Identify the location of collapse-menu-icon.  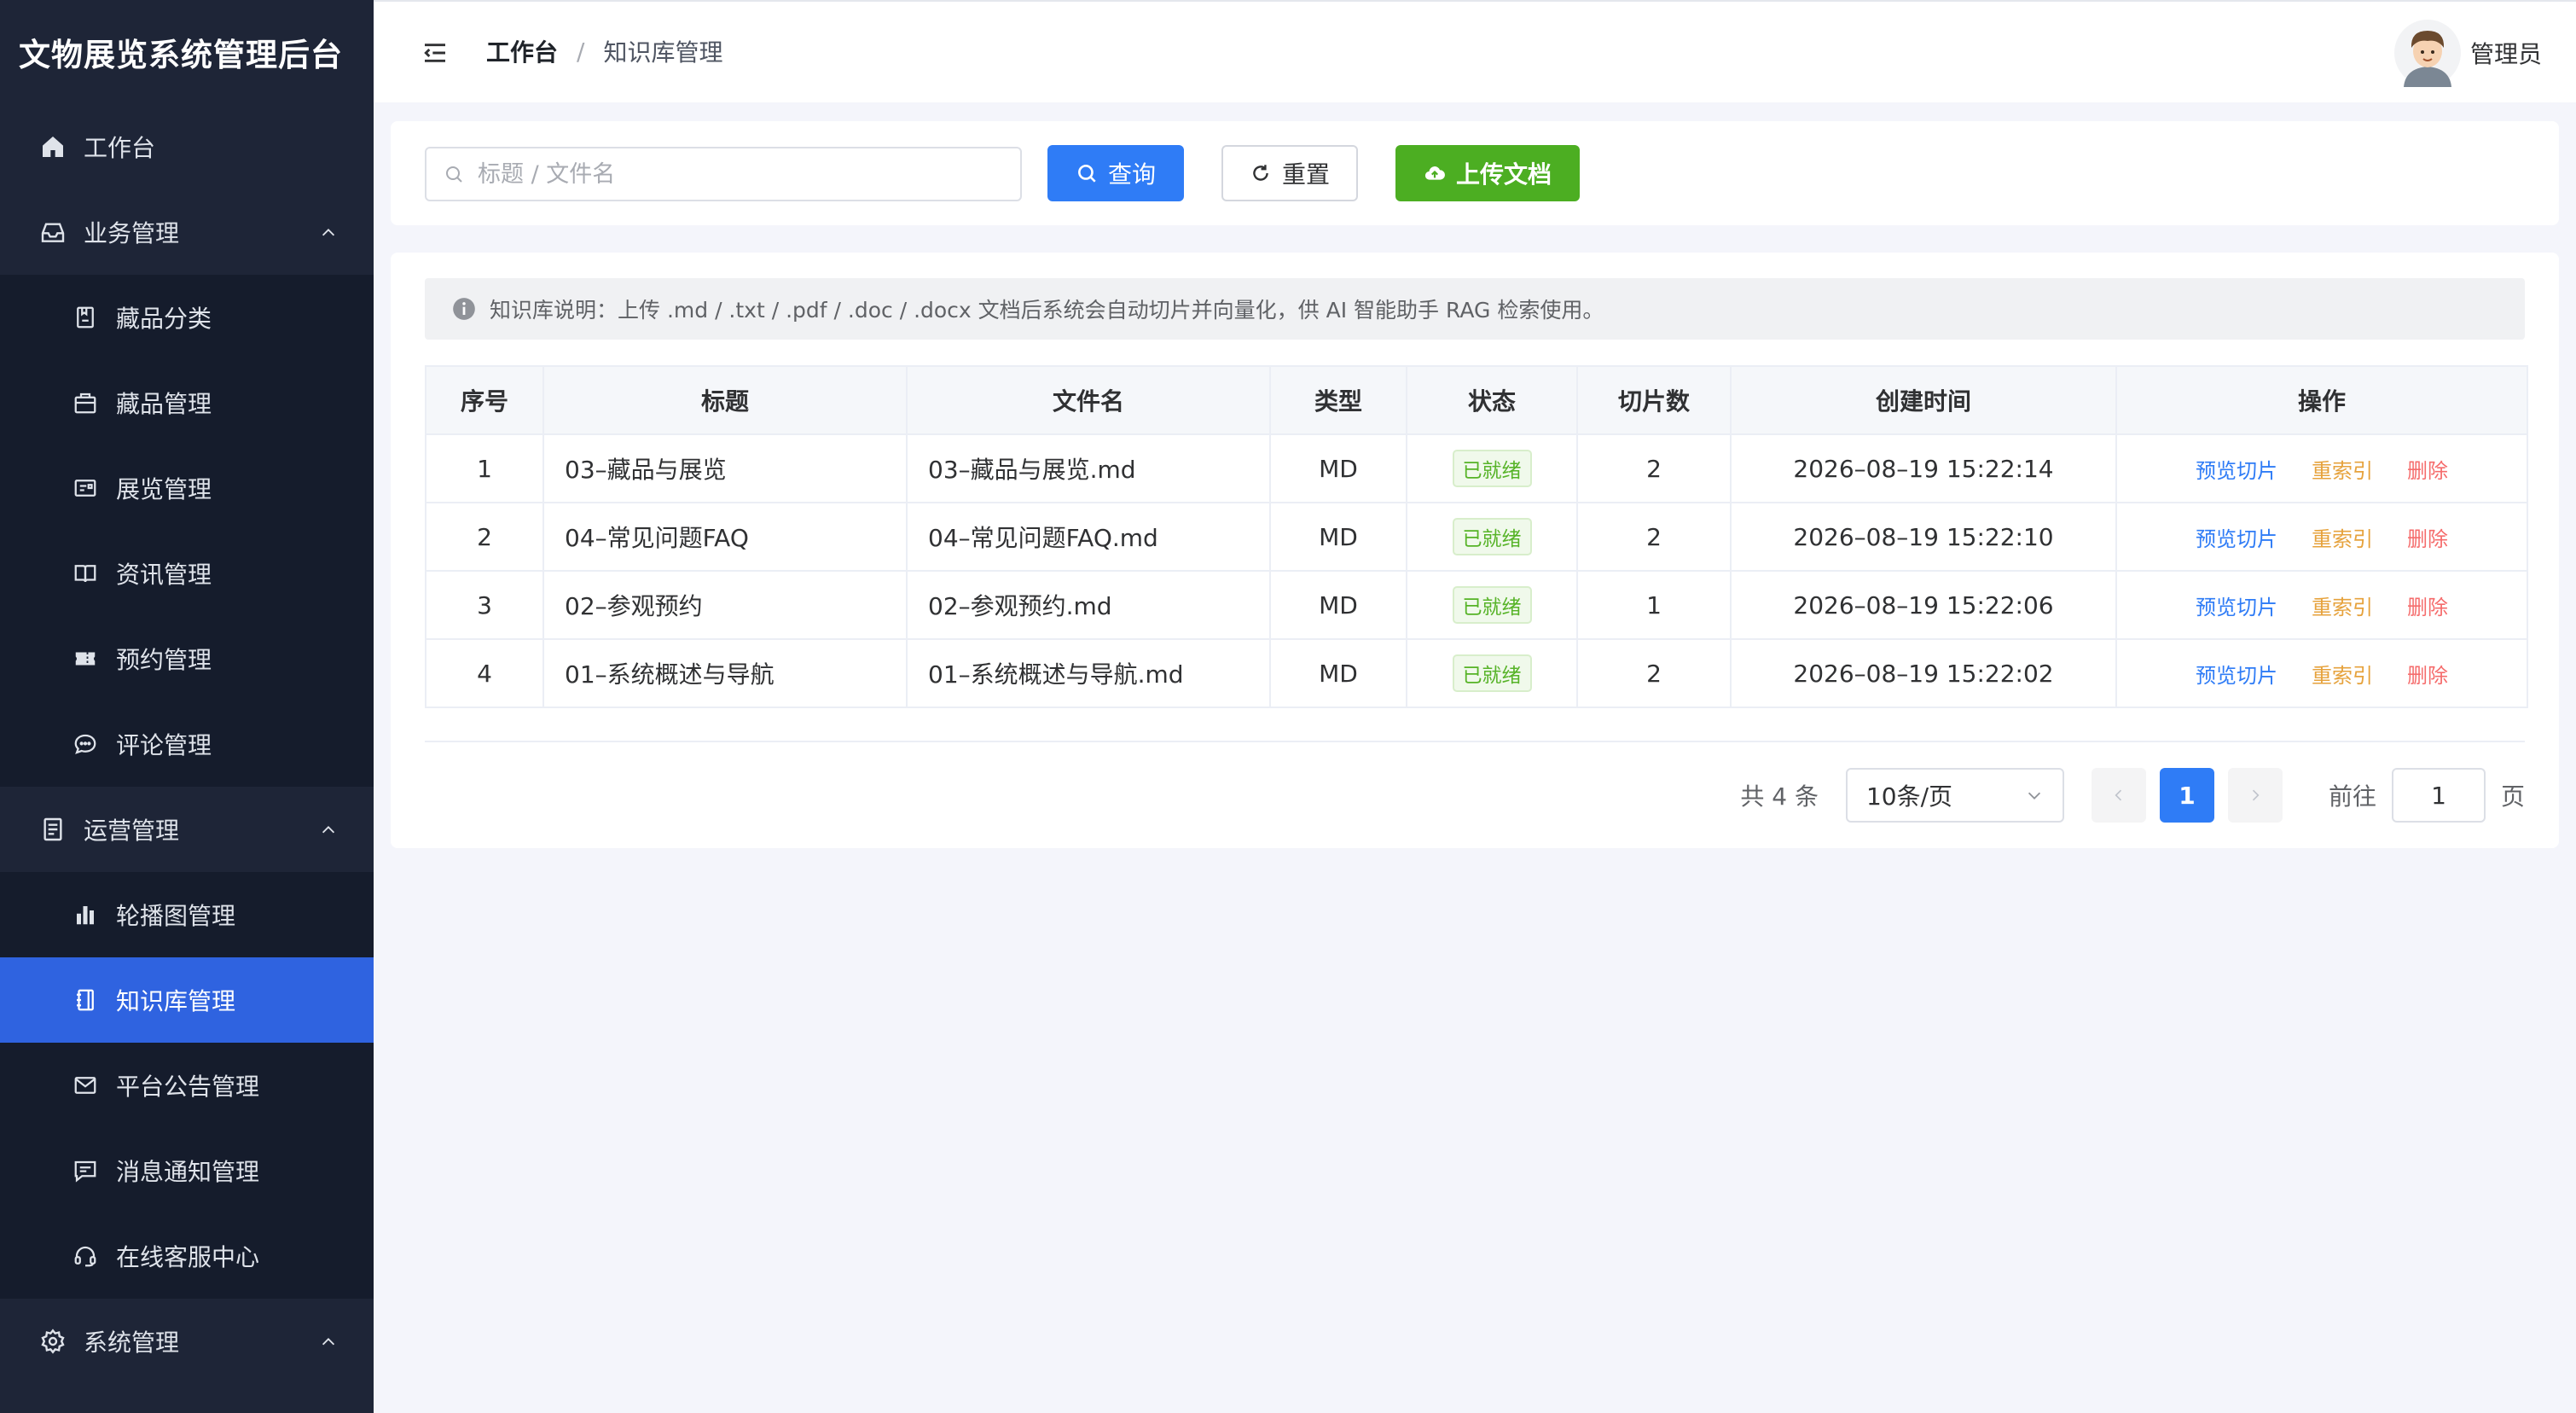
(435, 53).